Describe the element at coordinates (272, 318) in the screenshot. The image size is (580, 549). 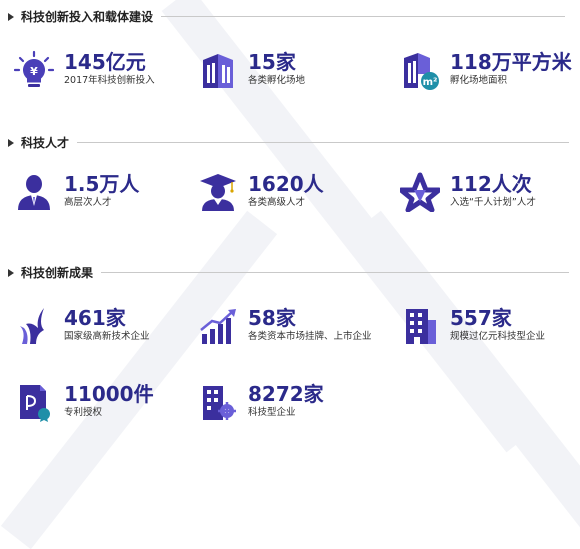
I see `stat-value: 58家` at that location.